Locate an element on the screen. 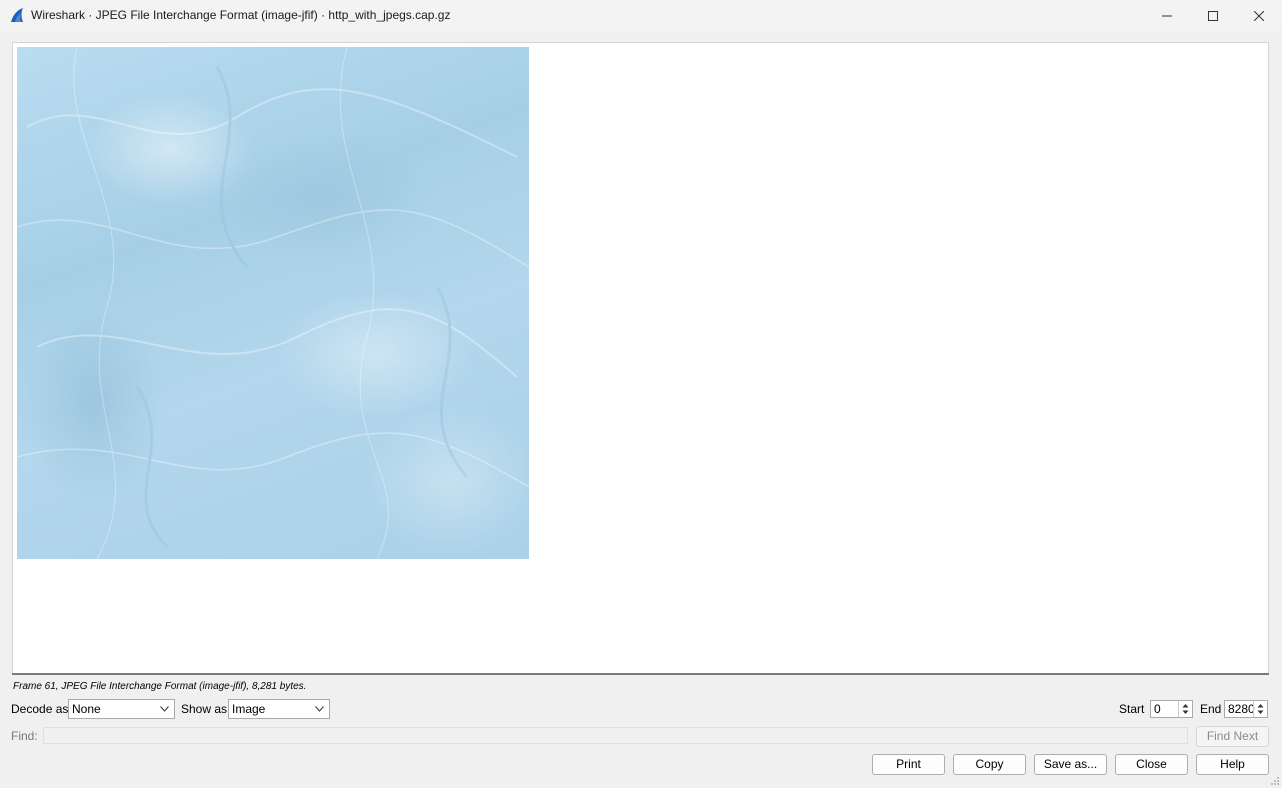 The width and height of the screenshot is (1282, 788). viewer-divider is located at coordinates (640, 674).